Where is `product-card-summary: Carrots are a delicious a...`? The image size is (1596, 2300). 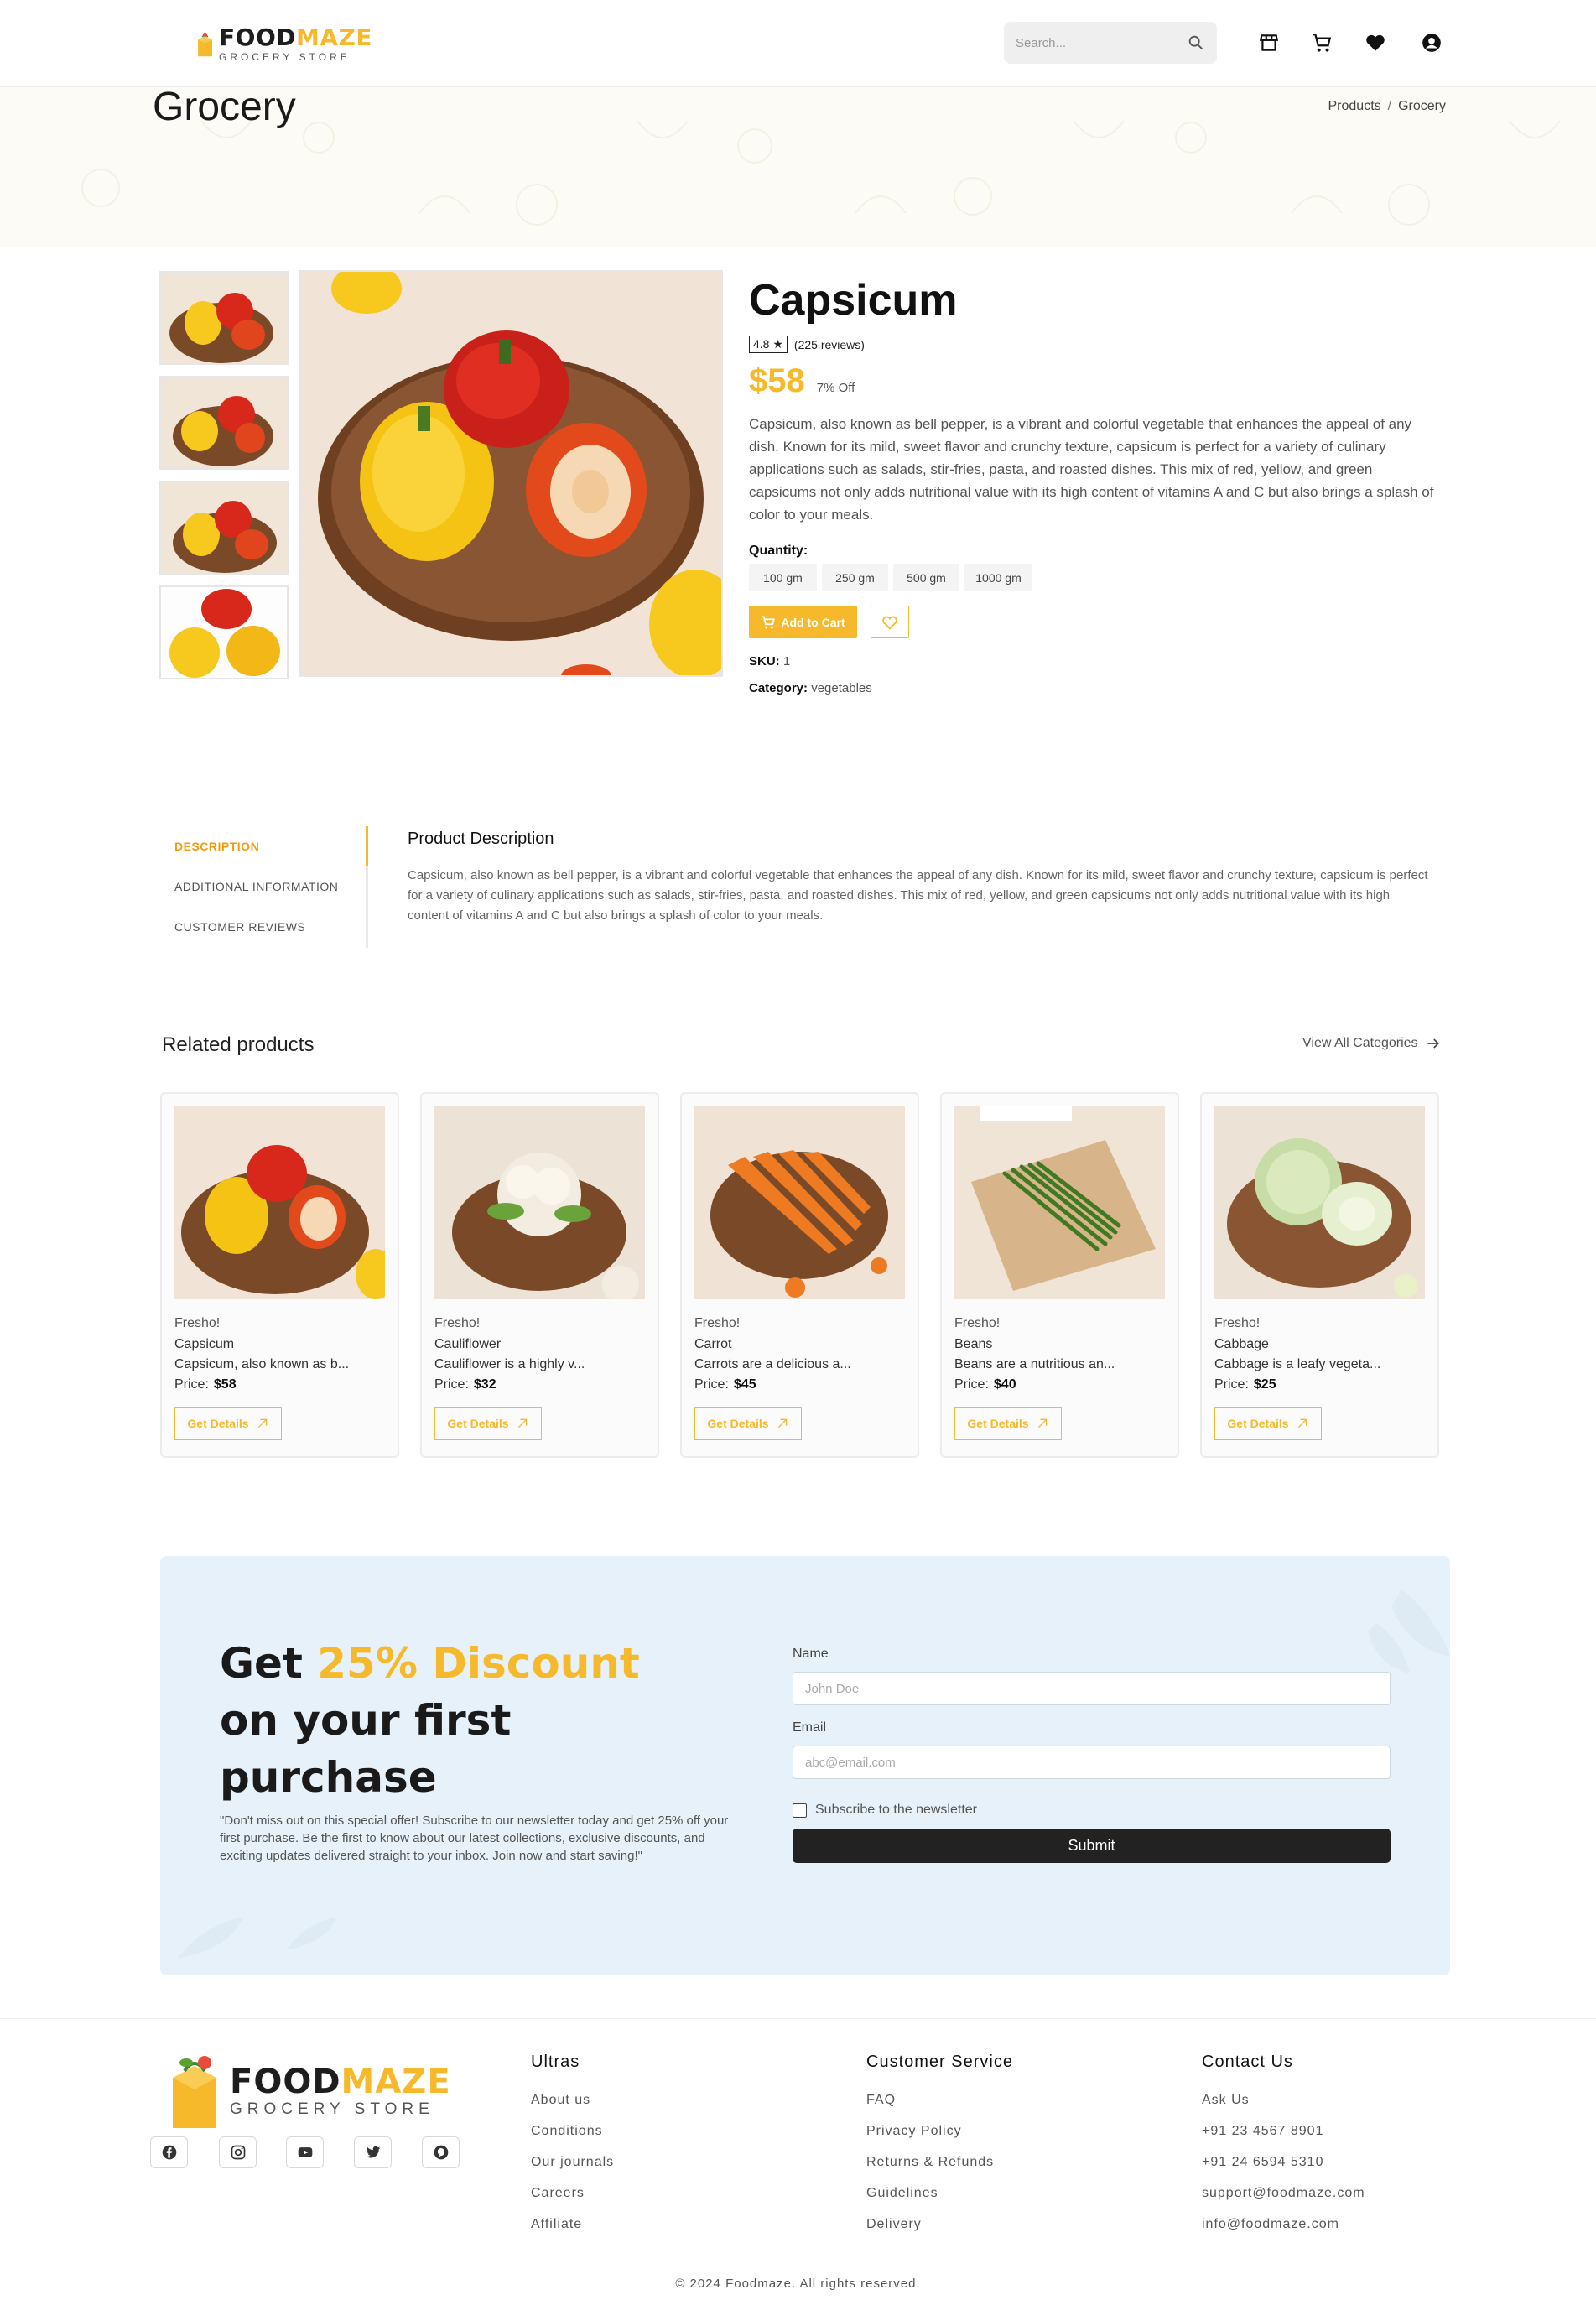
product-card-summary: Carrots are a delicious a... is located at coordinates (772, 1364).